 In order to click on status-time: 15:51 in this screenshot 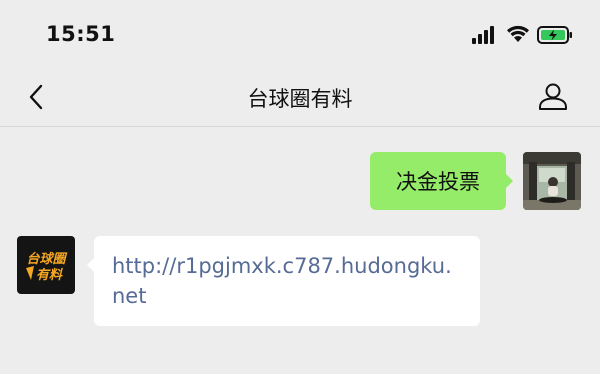, I will do `click(81, 34)`.